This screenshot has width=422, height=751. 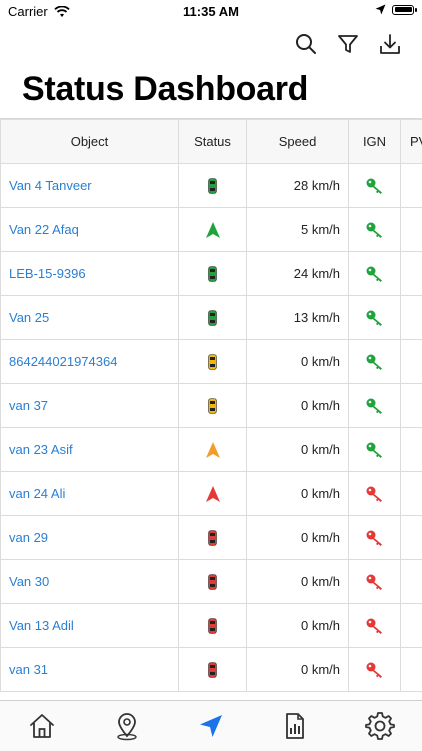 What do you see at coordinates (403, 10) in the screenshot?
I see `battery-icon` at bounding box center [403, 10].